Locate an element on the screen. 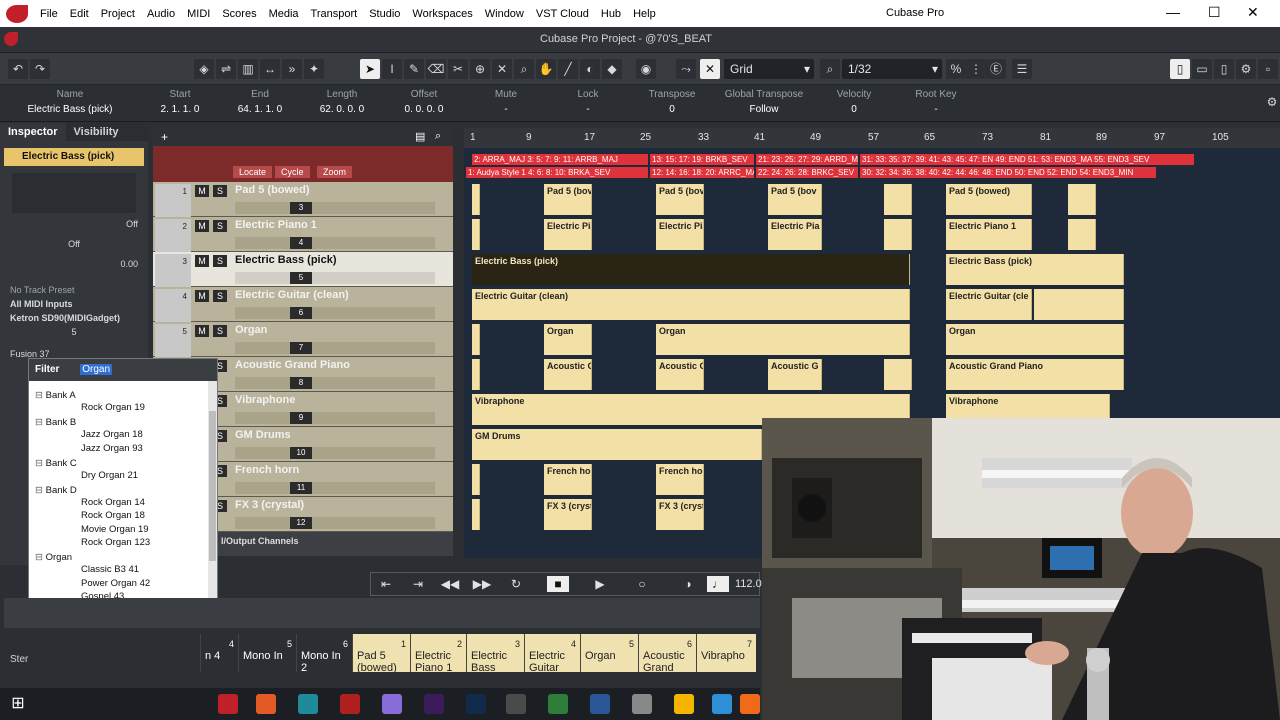  redo-icon: ↷ is located at coordinates (40, 69).